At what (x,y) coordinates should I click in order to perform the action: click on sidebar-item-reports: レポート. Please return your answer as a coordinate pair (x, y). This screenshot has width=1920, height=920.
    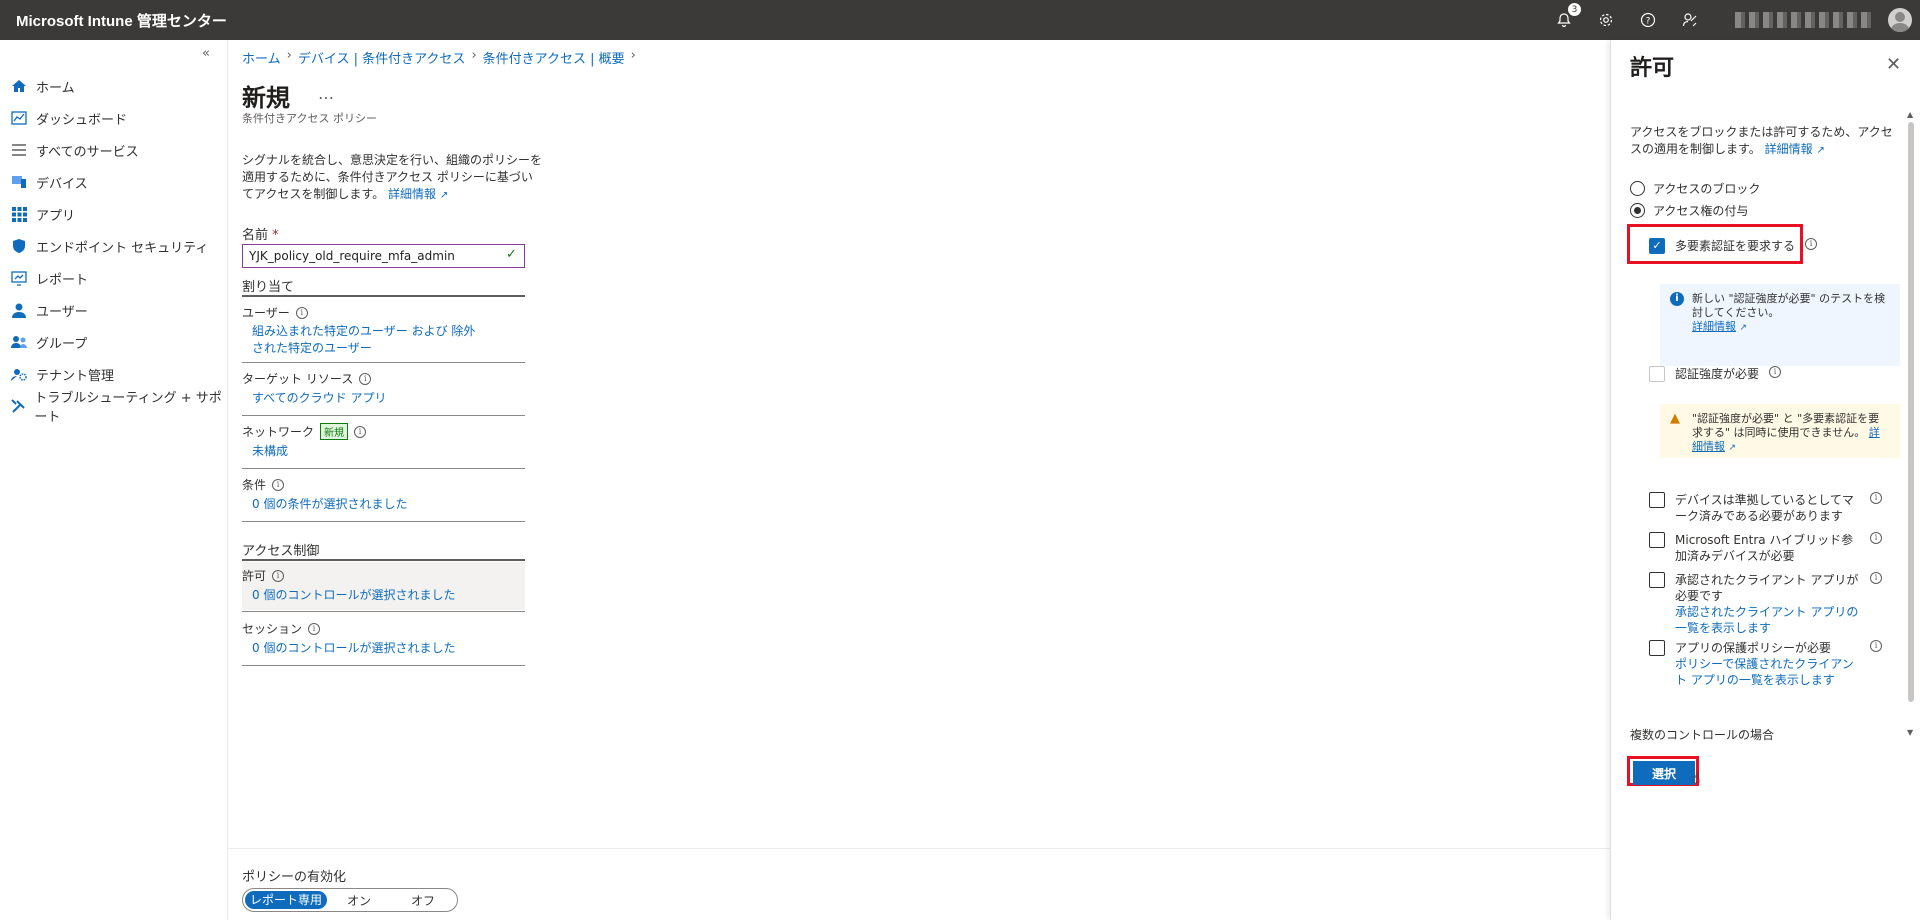
    Looking at the image, I should click on (114, 278).